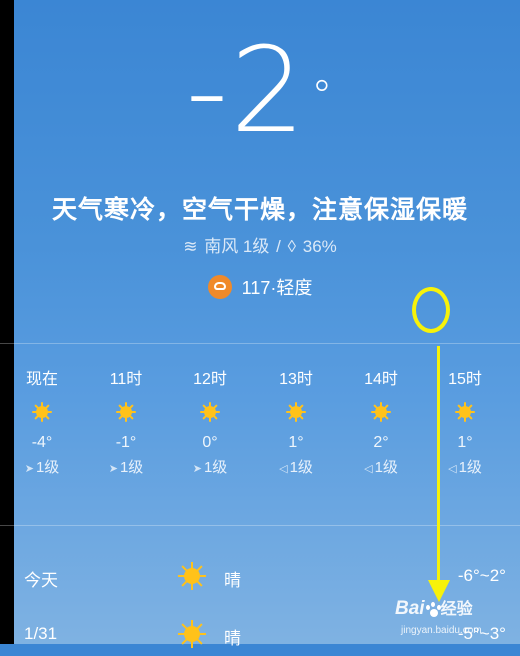  Describe the element at coordinates (126, 442) in the screenshot. I see `hour-temperature: -1°` at that location.